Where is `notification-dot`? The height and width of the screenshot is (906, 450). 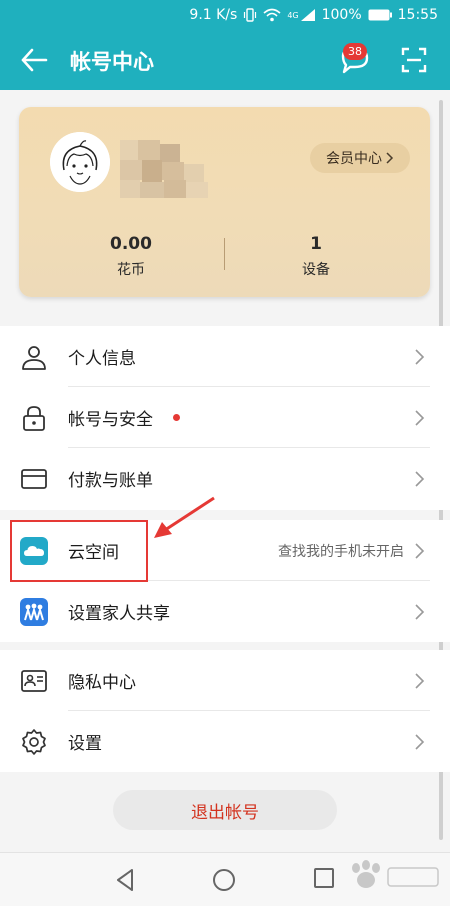 notification-dot is located at coordinates (176, 417).